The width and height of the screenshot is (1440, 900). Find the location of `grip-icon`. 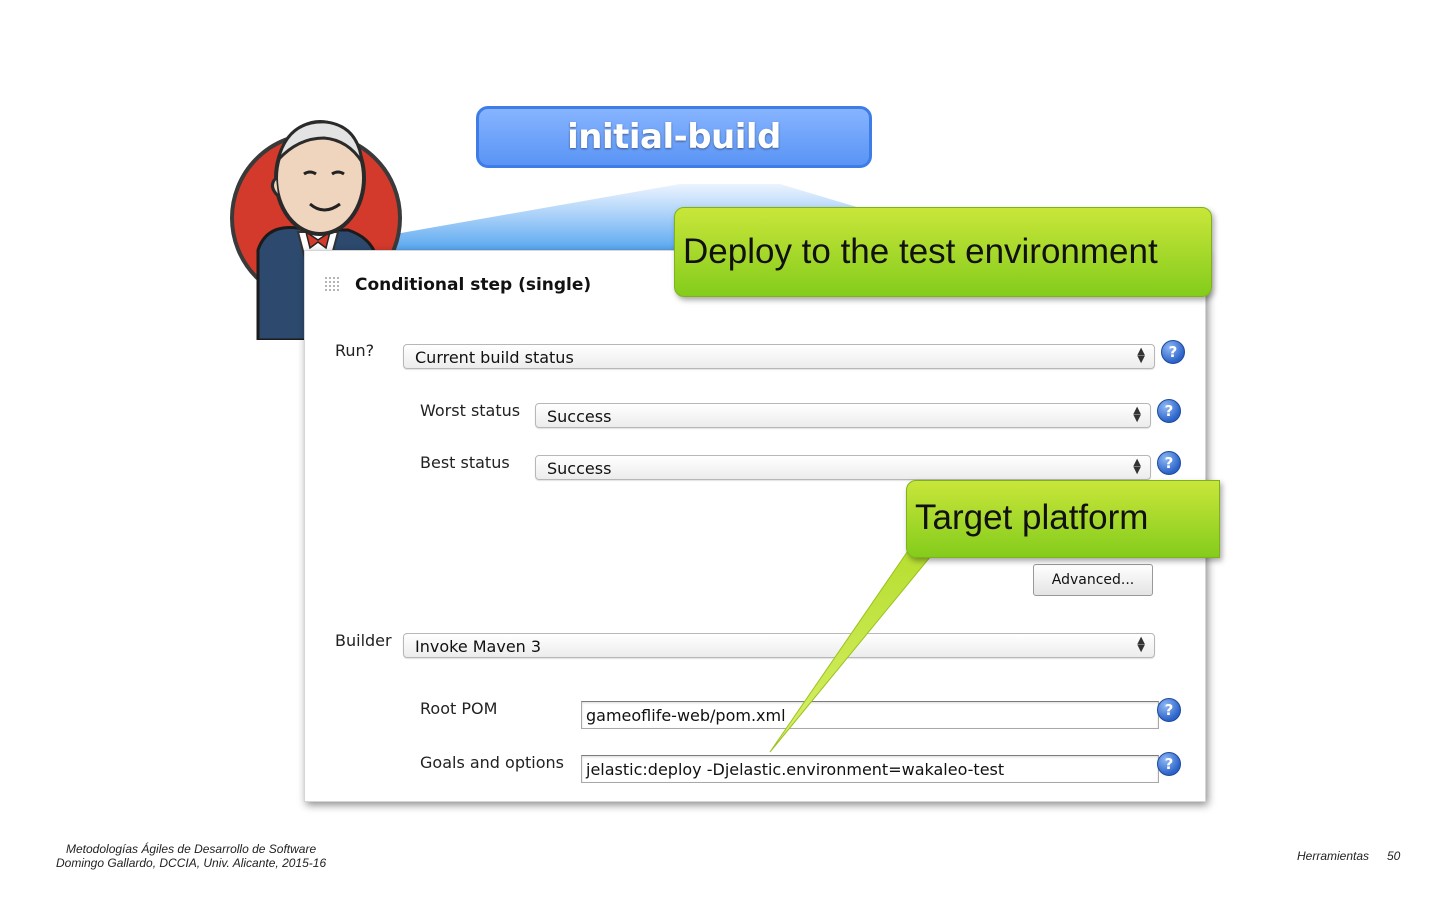

grip-icon is located at coordinates (333, 285).